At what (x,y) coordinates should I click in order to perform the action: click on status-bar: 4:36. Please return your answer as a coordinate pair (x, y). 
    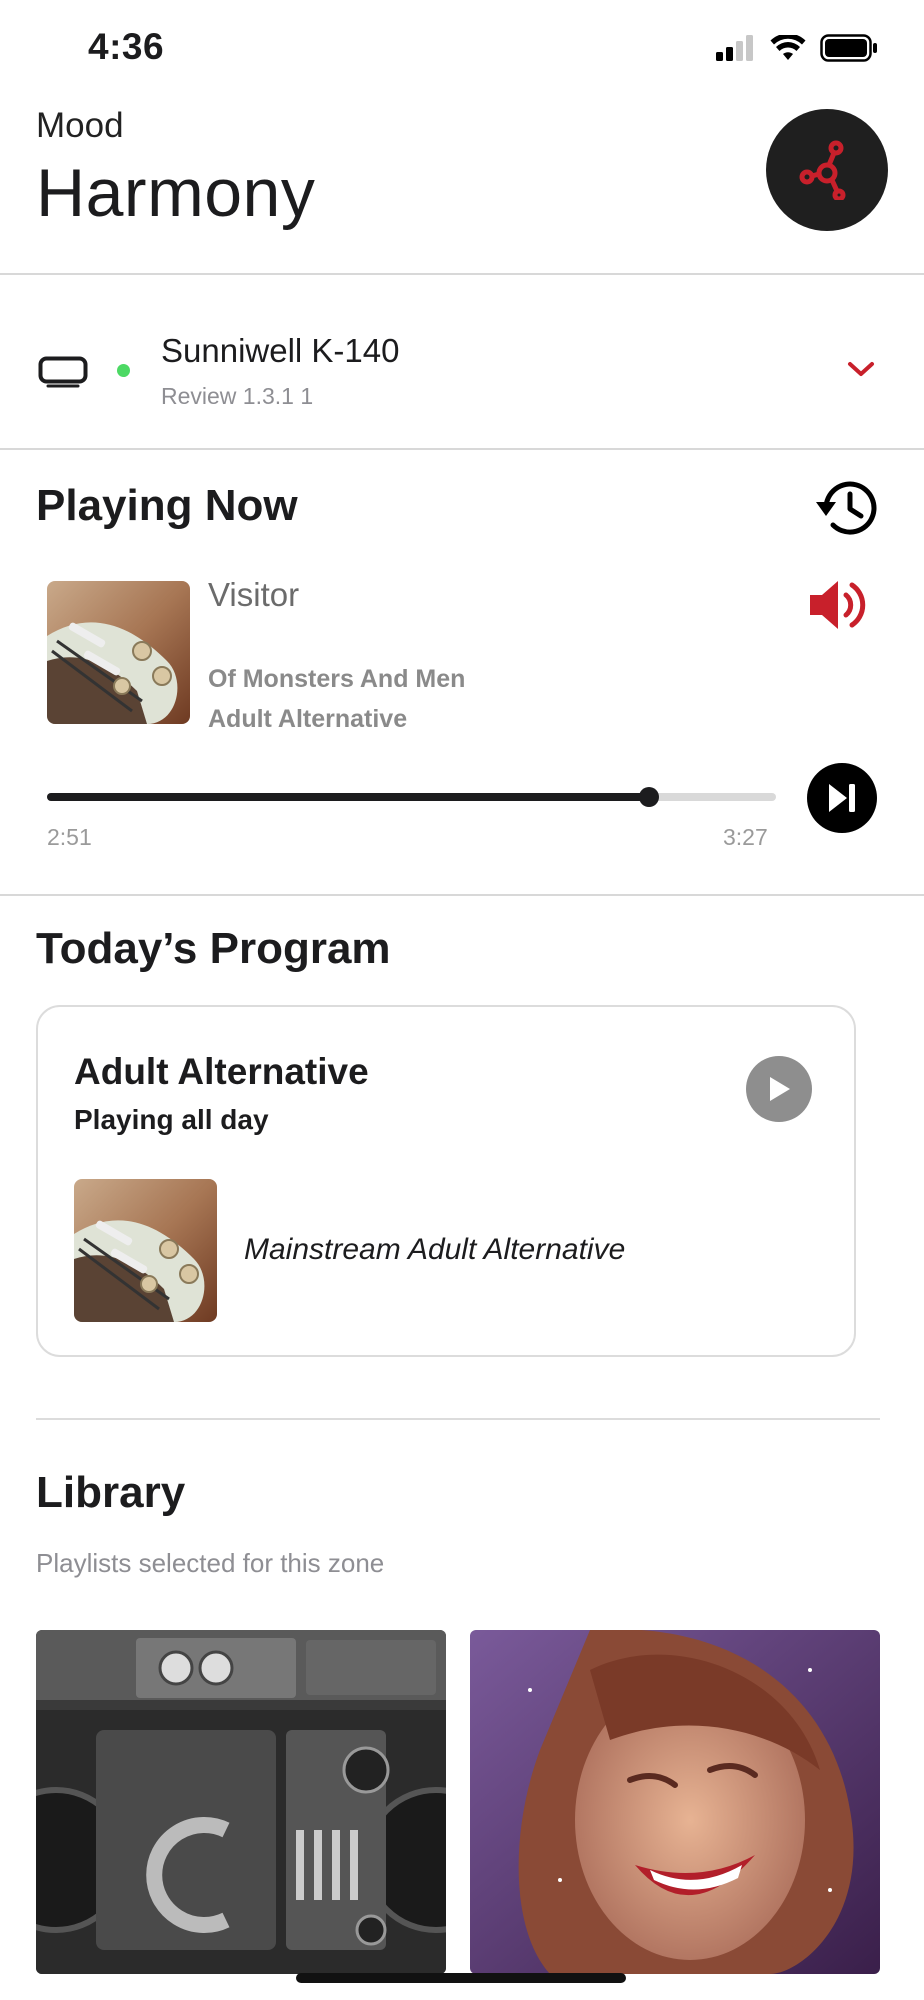
    Looking at the image, I should click on (462, 50).